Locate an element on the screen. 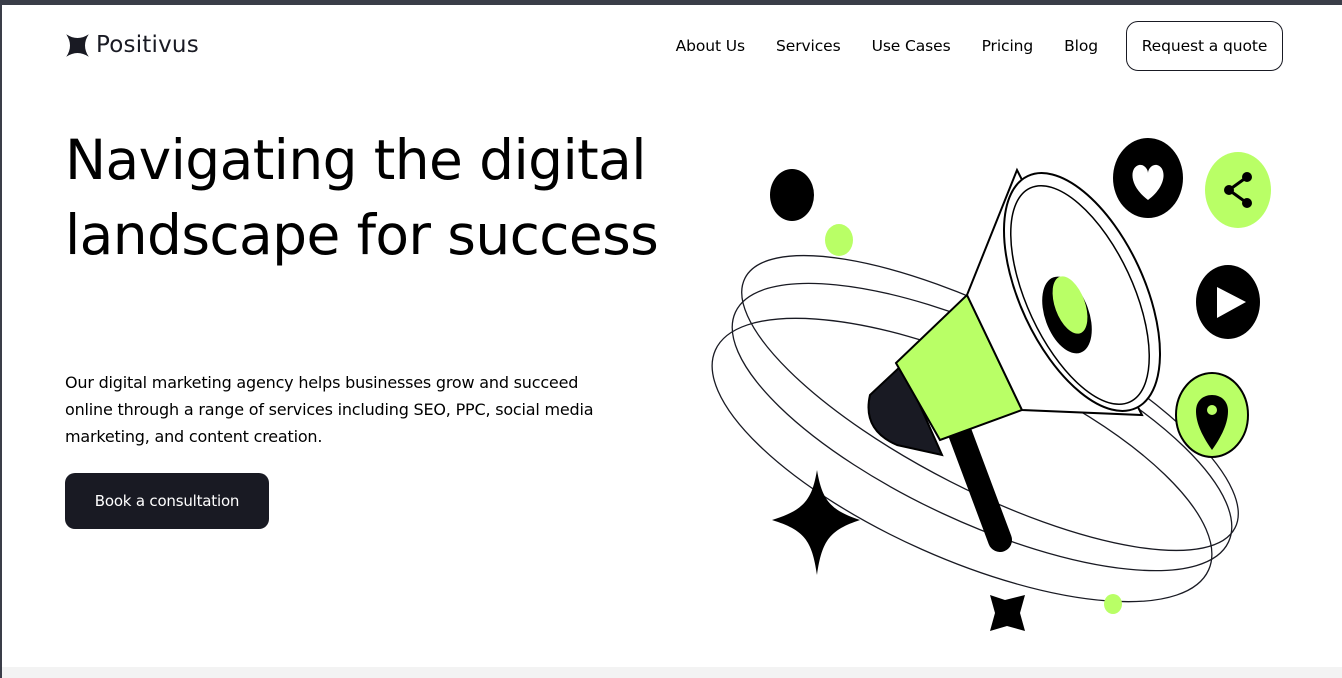  nav-link-blog: Blog is located at coordinates (1081, 46).